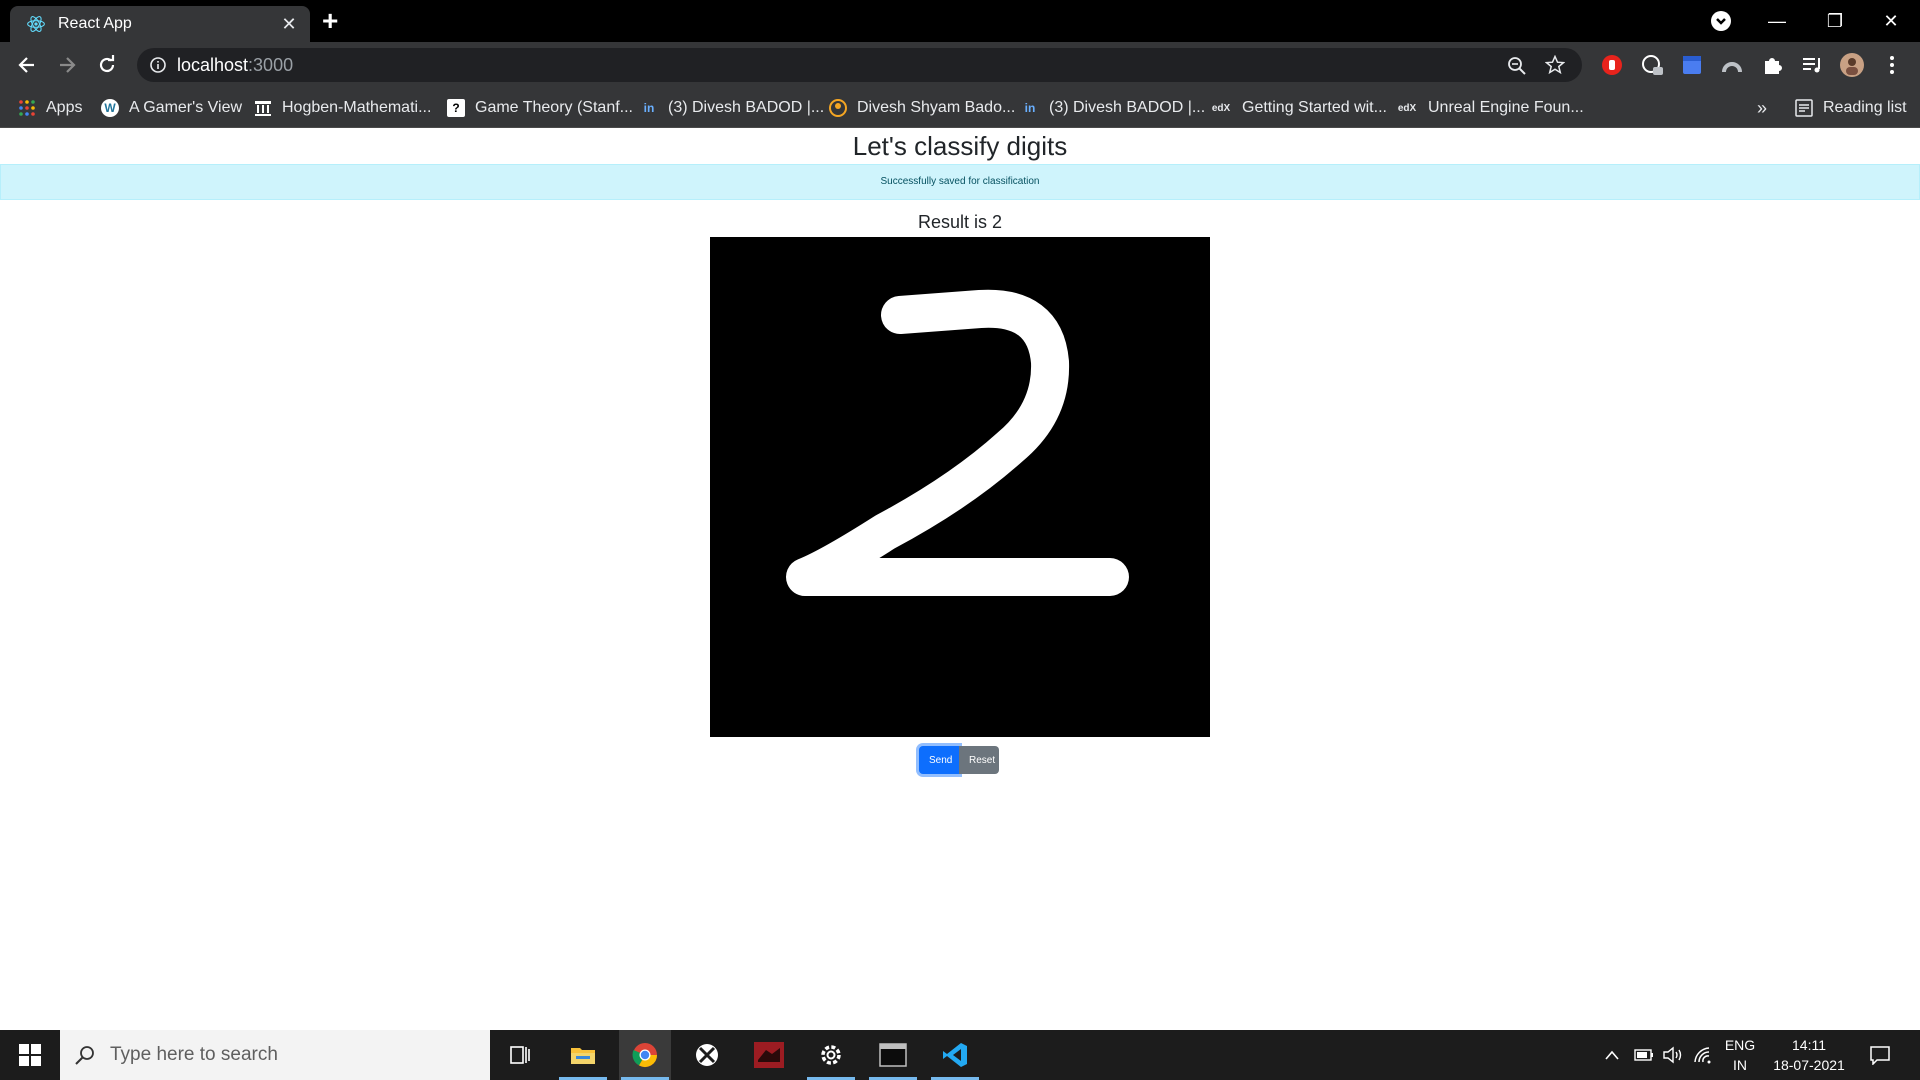 The width and height of the screenshot is (1920, 1080). Describe the element at coordinates (95, 23) in the screenshot. I see `tab-title: React App` at that location.